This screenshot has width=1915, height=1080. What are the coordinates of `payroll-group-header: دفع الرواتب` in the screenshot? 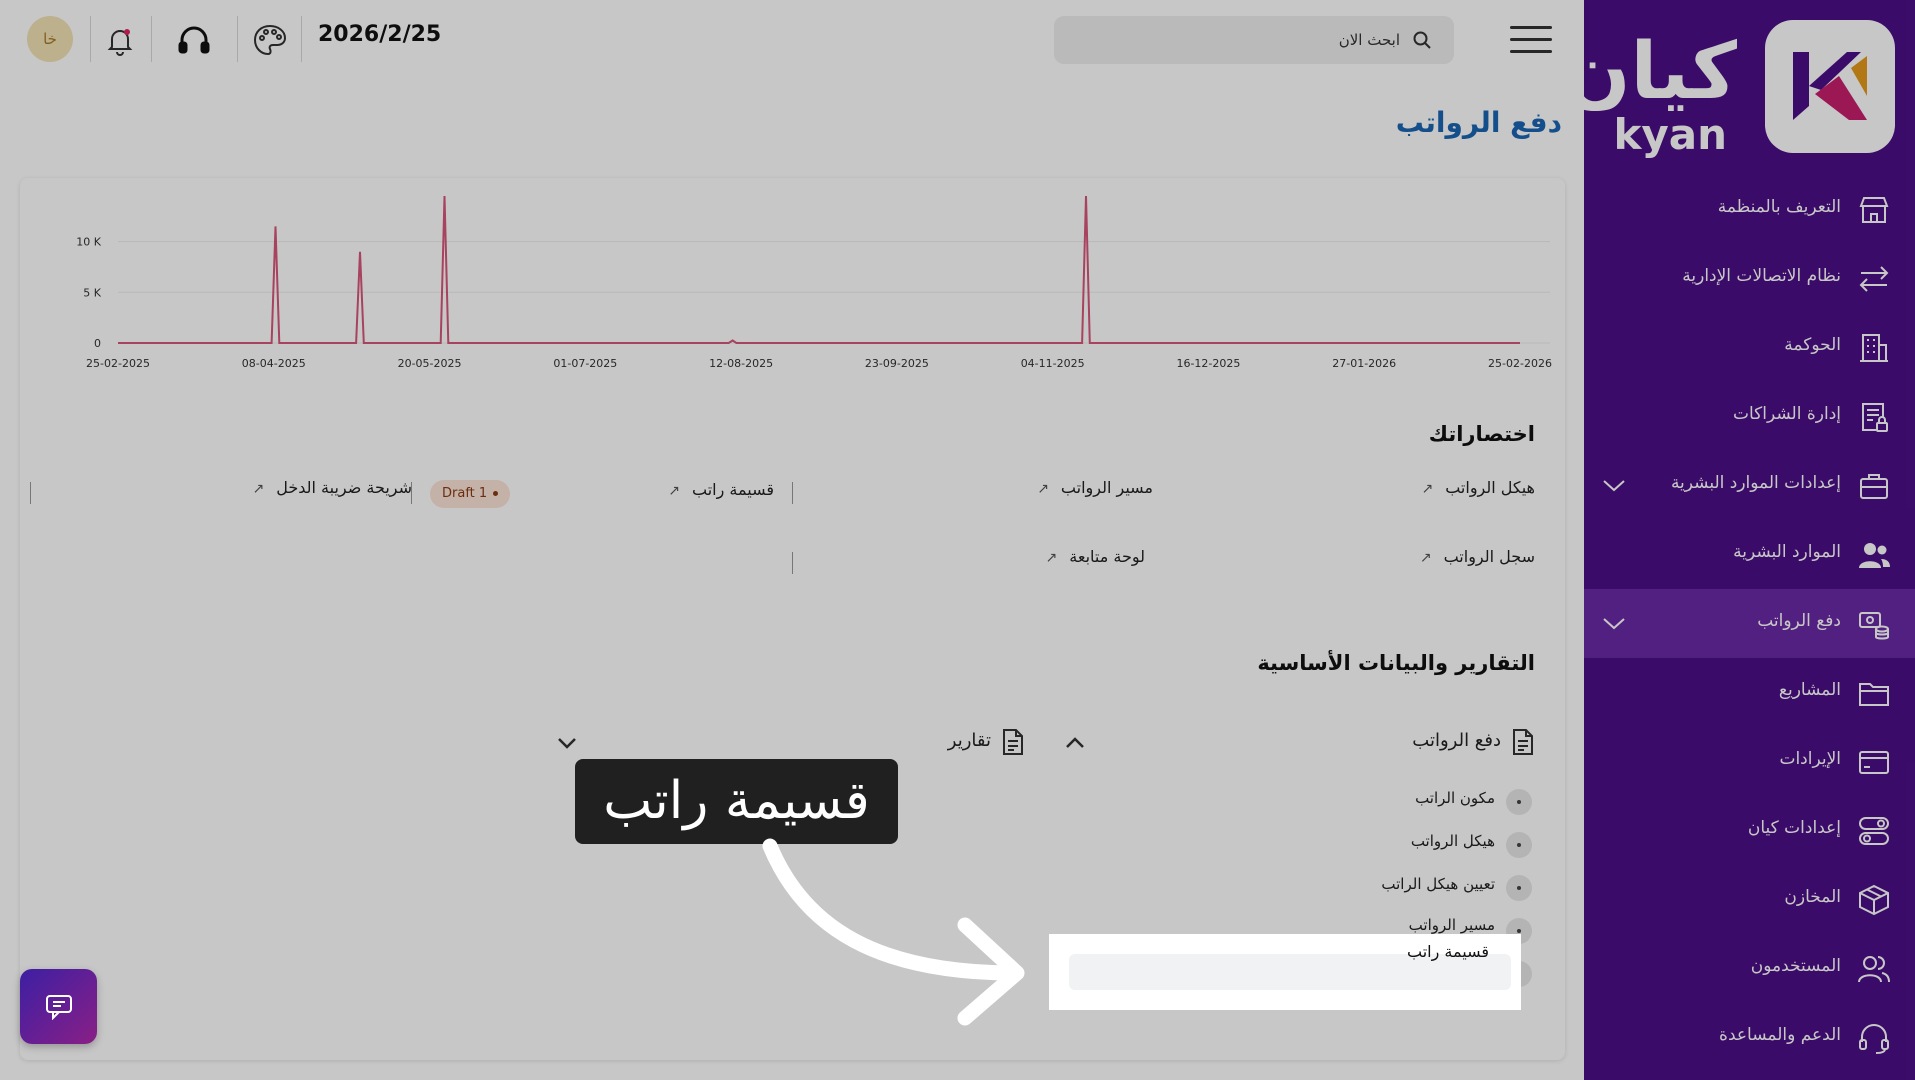 It's located at (1435, 742).